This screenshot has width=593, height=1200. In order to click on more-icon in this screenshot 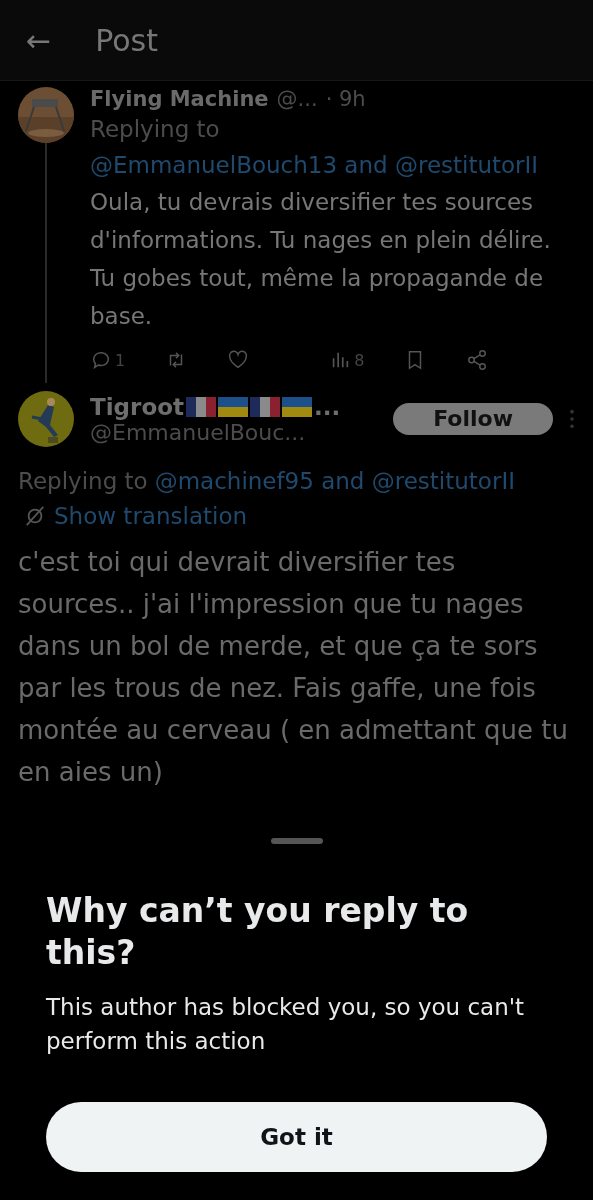, I will do `click(572, 419)`.